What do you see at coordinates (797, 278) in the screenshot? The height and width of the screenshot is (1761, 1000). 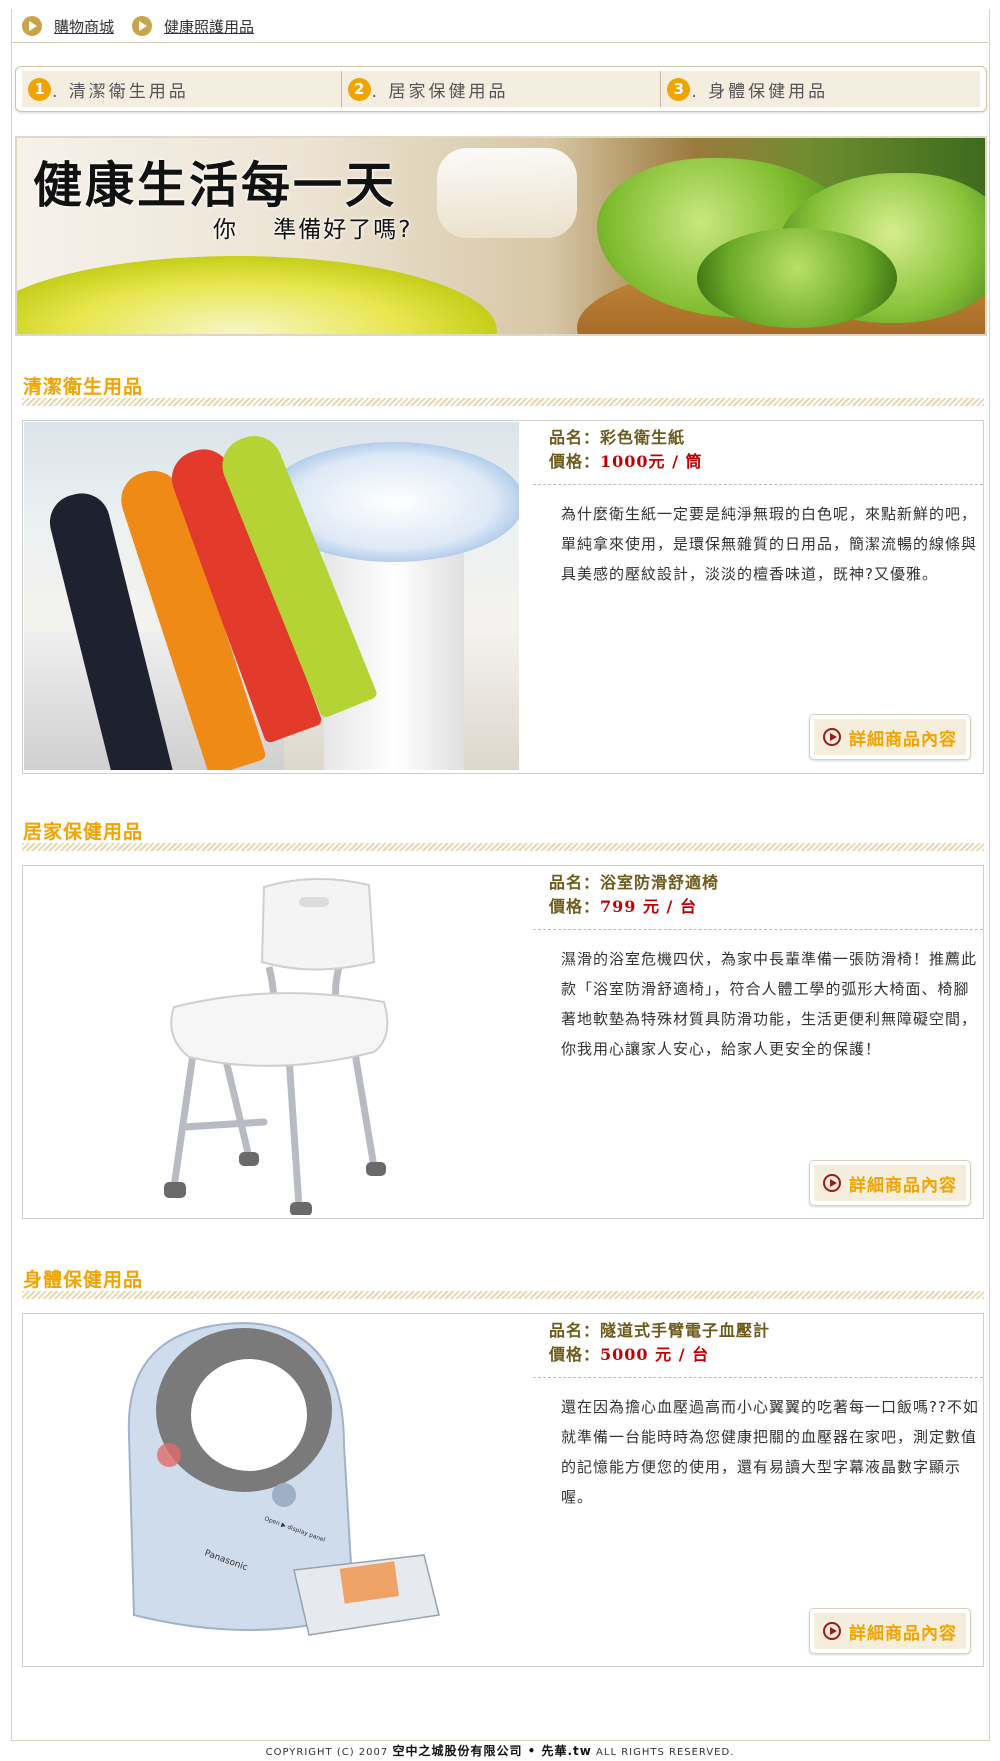 I see `lettuce-illustration` at bounding box center [797, 278].